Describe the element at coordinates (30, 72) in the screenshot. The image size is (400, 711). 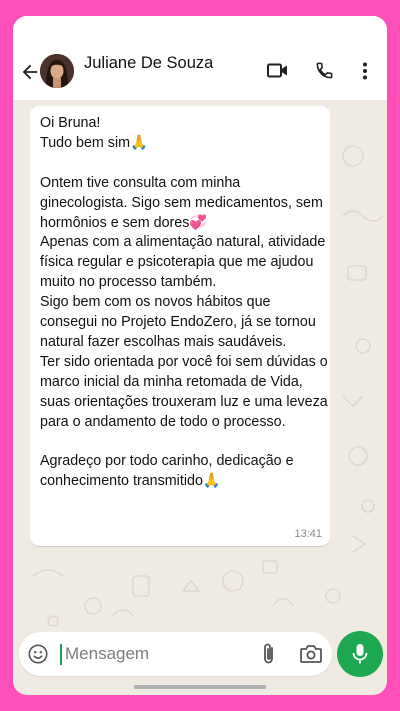
I see `back-arrow-icon` at that location.